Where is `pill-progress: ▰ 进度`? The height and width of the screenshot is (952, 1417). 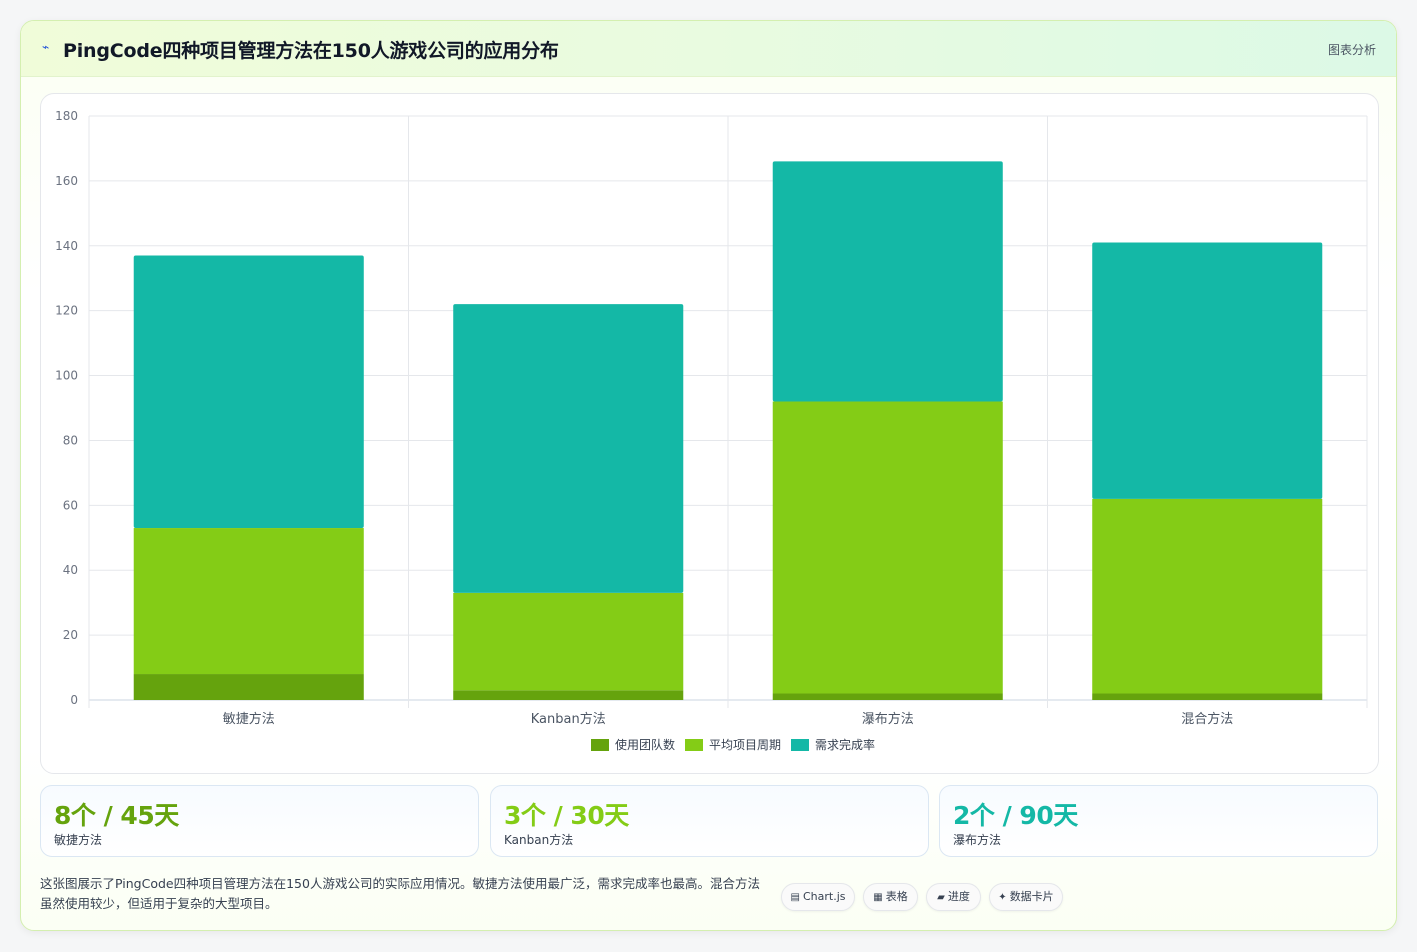 pill-progress: ▰ 进度 is located at coordinates (953, 897).